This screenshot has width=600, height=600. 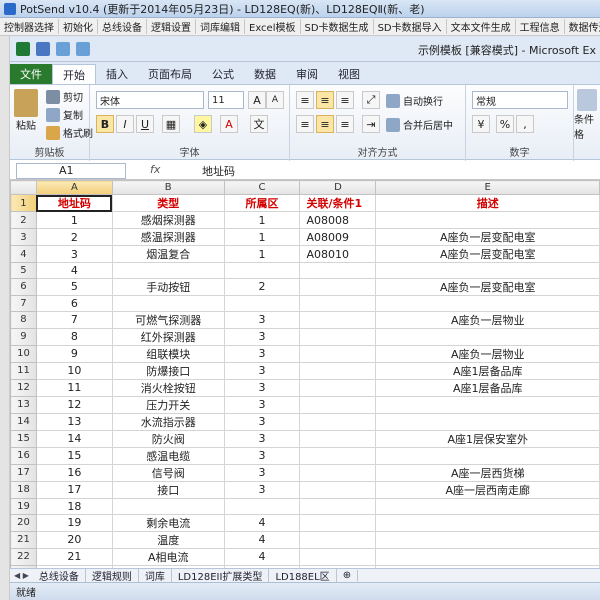 I want to click on cut-button: 剪切, so click(x=64, y=96).